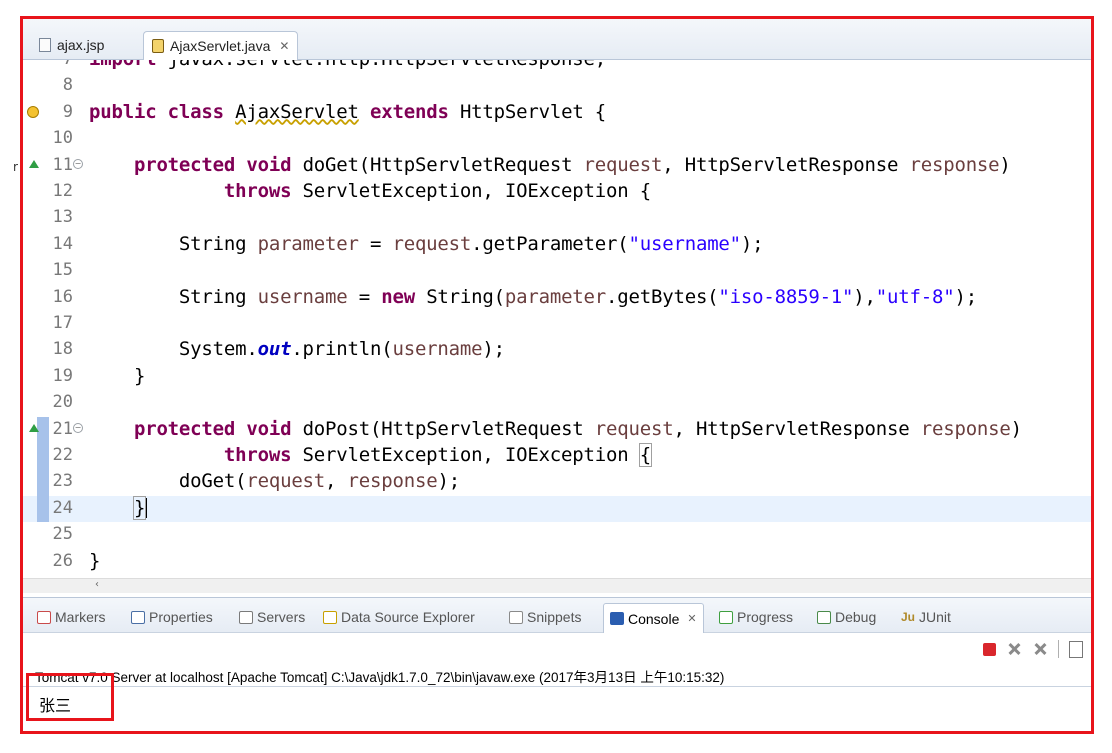  Describe the element at coordinates (1040, 649) in the screenshot. I see `remove-all-launches-icon` at that location.